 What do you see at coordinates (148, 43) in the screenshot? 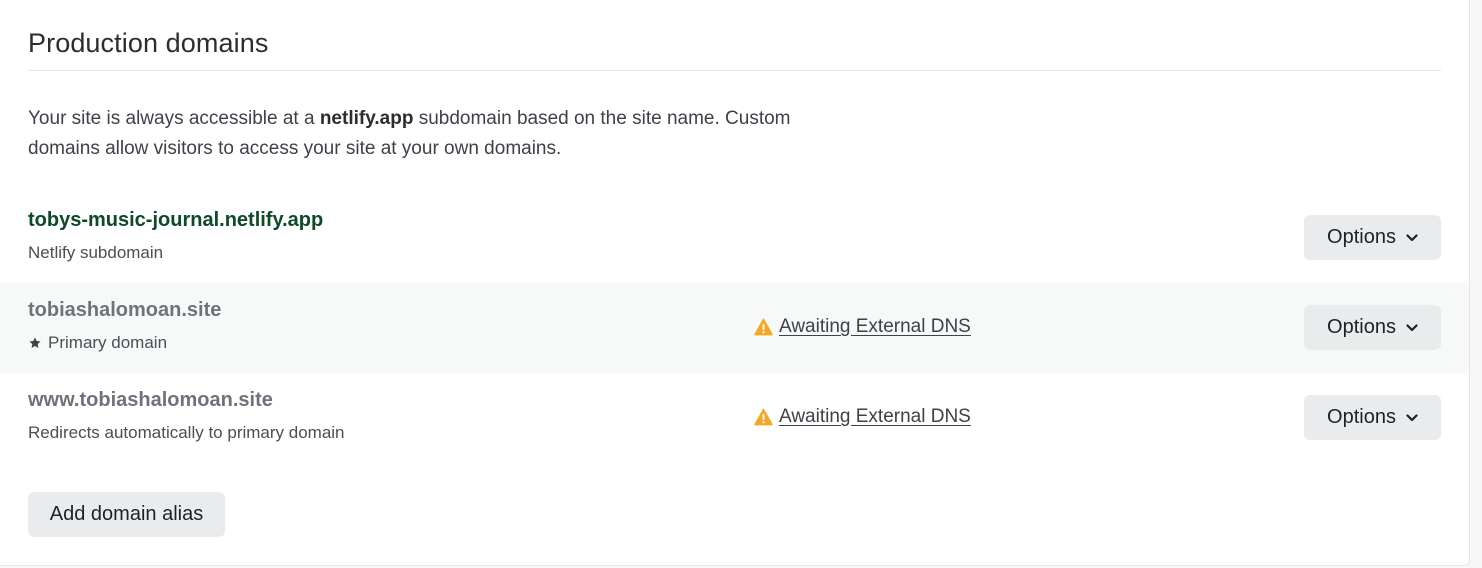
I see `section-title: Production domains` at bounding box center [148, 43].